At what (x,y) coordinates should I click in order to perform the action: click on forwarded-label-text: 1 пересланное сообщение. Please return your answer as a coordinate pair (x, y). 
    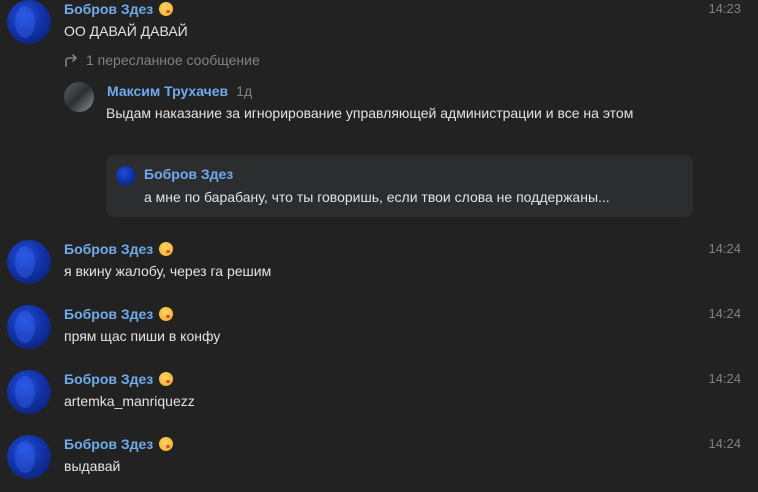
    Looking at the image, I should click on (173, 60).